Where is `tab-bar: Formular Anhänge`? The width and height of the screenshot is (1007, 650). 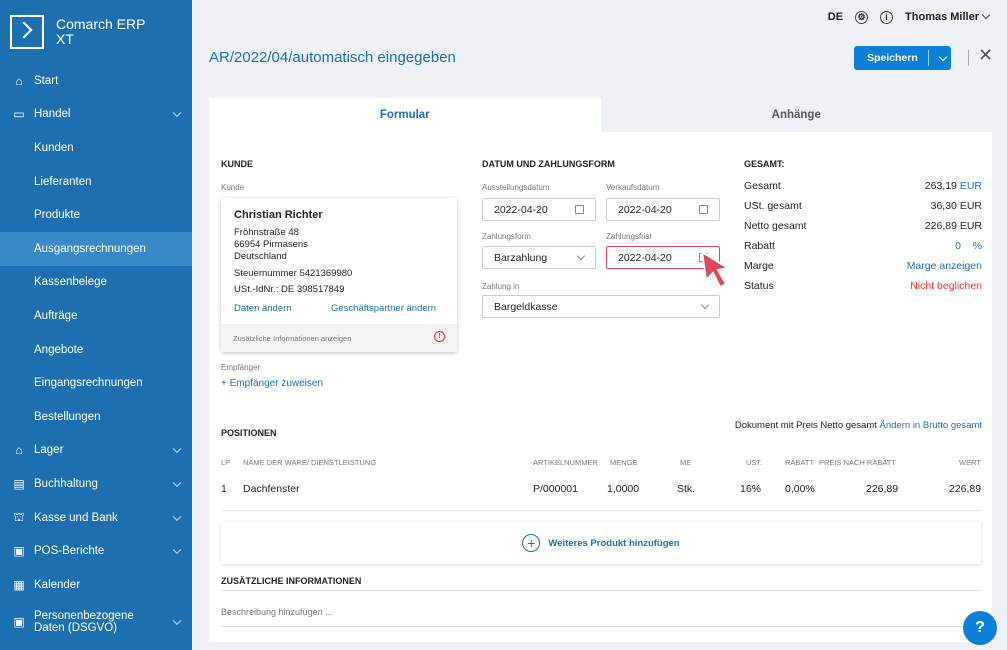
tab-bar: Formular Anhänge is located at coordinates (600, 115).